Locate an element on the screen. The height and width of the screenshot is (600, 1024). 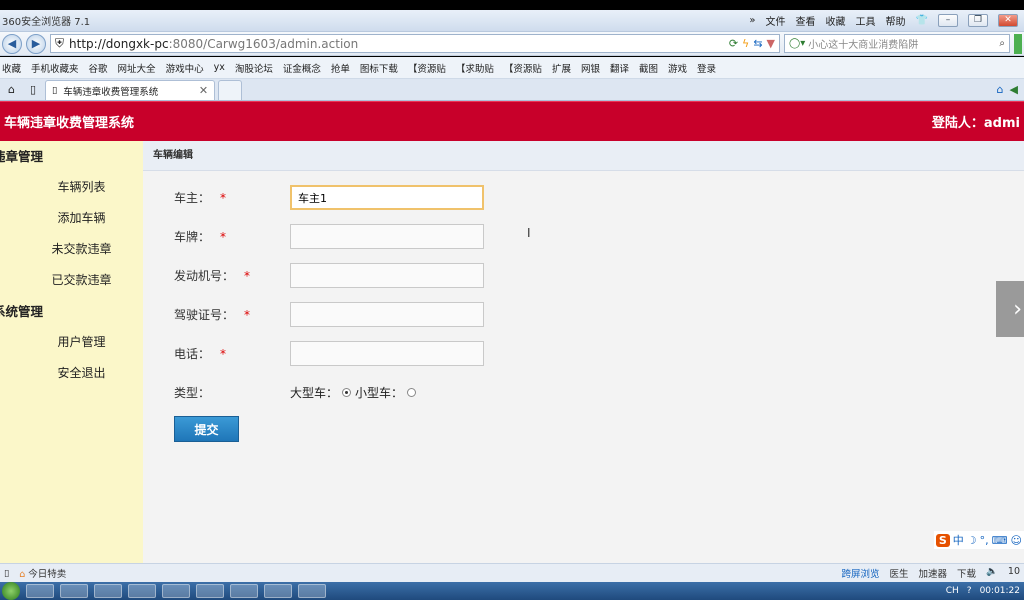
chevron-down-icon: ▼ is located at coordinates (771, 43).